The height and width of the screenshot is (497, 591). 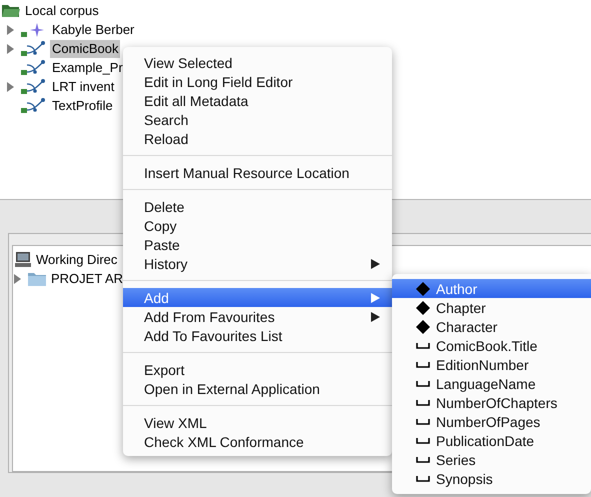 What do you see at coordinates (491, 459) in the screenshot?
I see `submenu-item: Series` at bounding box center [491, 459].